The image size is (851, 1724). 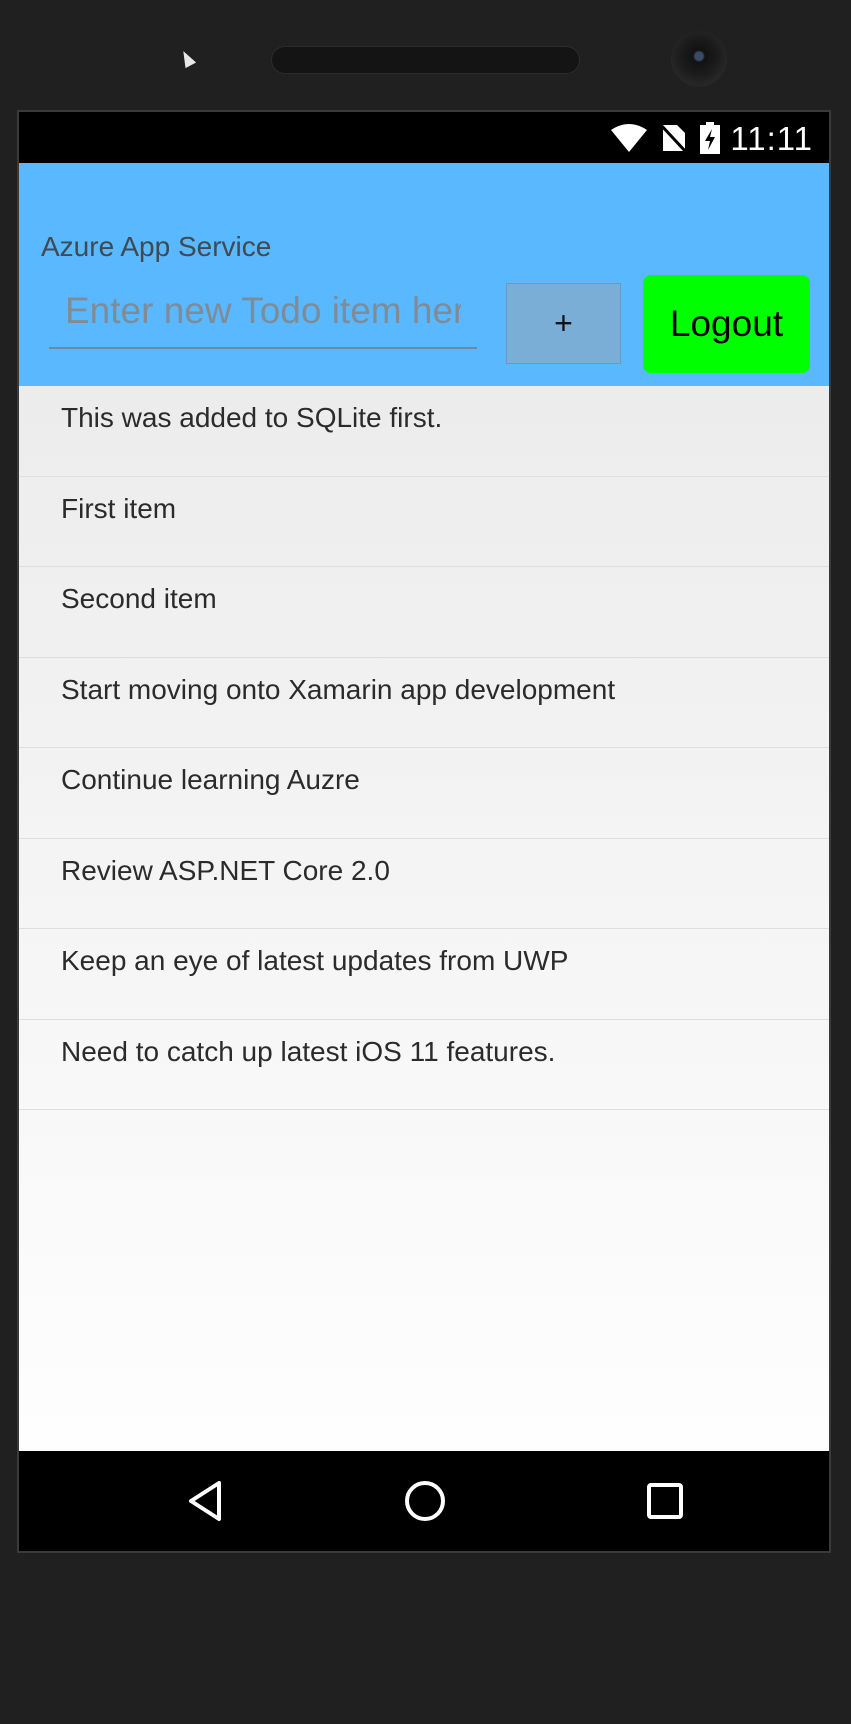 What do you see at coordinates (205, 1501) in the screenshot?
I see `back-icon` at bounding box center [205, 1501].